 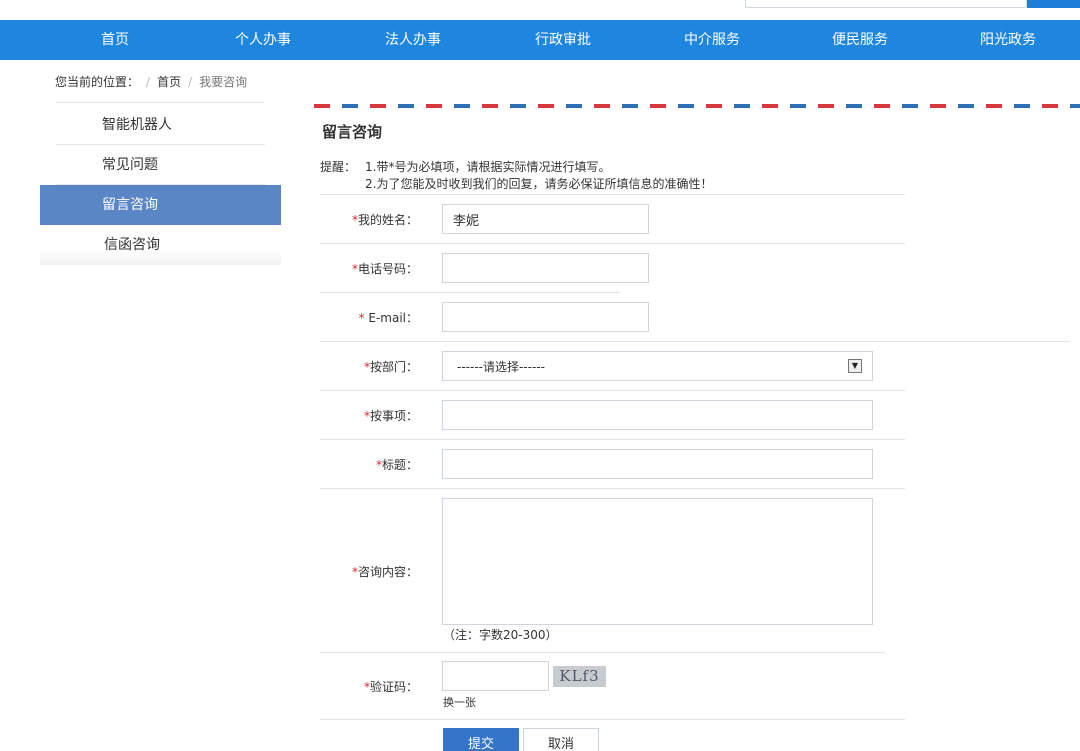 I want to click on breadcrumb: 您当前的位置： / 首页 / 我要咨询, so click(x=151, y=82).